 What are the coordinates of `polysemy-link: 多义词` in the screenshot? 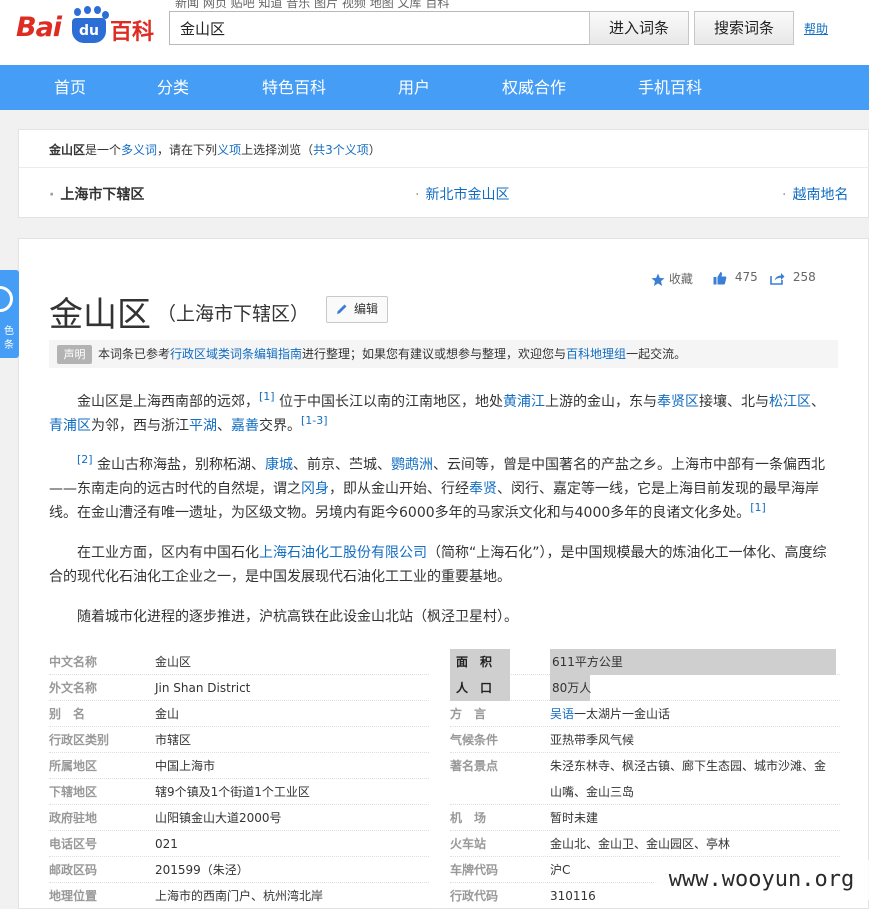 It's located at (139, 150).